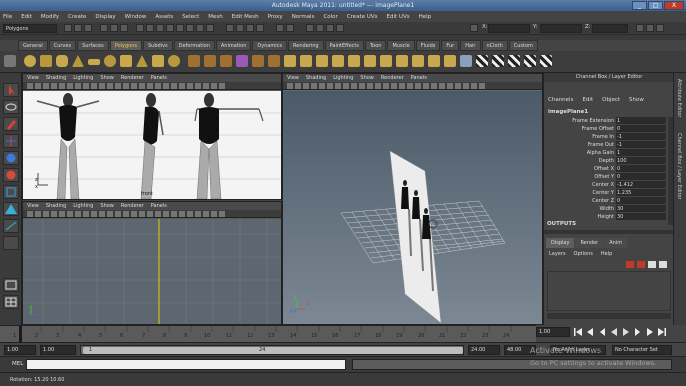  What do you see at coordinates (367, 78) in the screenshot?
I see `persp-show-menu: Show` at bounding box center [367, 78].